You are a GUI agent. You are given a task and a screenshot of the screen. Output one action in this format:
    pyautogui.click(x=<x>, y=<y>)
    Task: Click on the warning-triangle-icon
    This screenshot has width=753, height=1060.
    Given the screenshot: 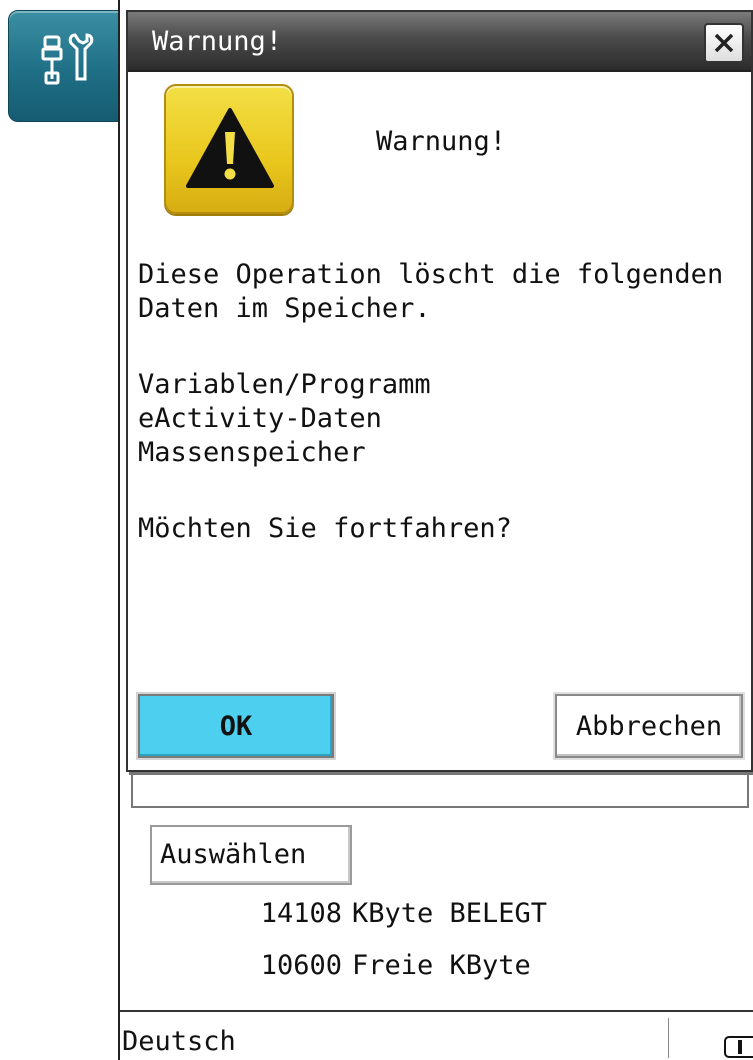 What is the action you would take?
    pyautogui.click(x=230, y=148)
    